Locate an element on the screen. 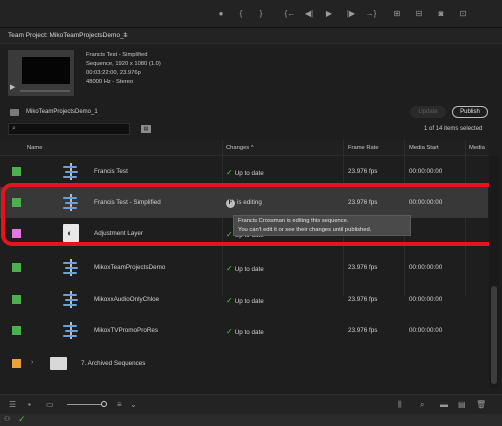 The width and height of the screenshot is (502, 426). search-input: ⌕ is located at coordinates (69, 129).